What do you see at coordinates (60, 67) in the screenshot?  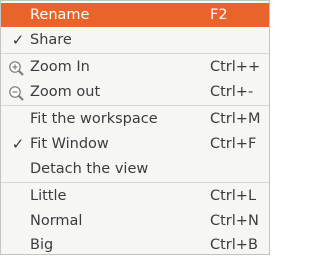 I see `menu-item-label: Zoom In` at bounding box center [60, 67].